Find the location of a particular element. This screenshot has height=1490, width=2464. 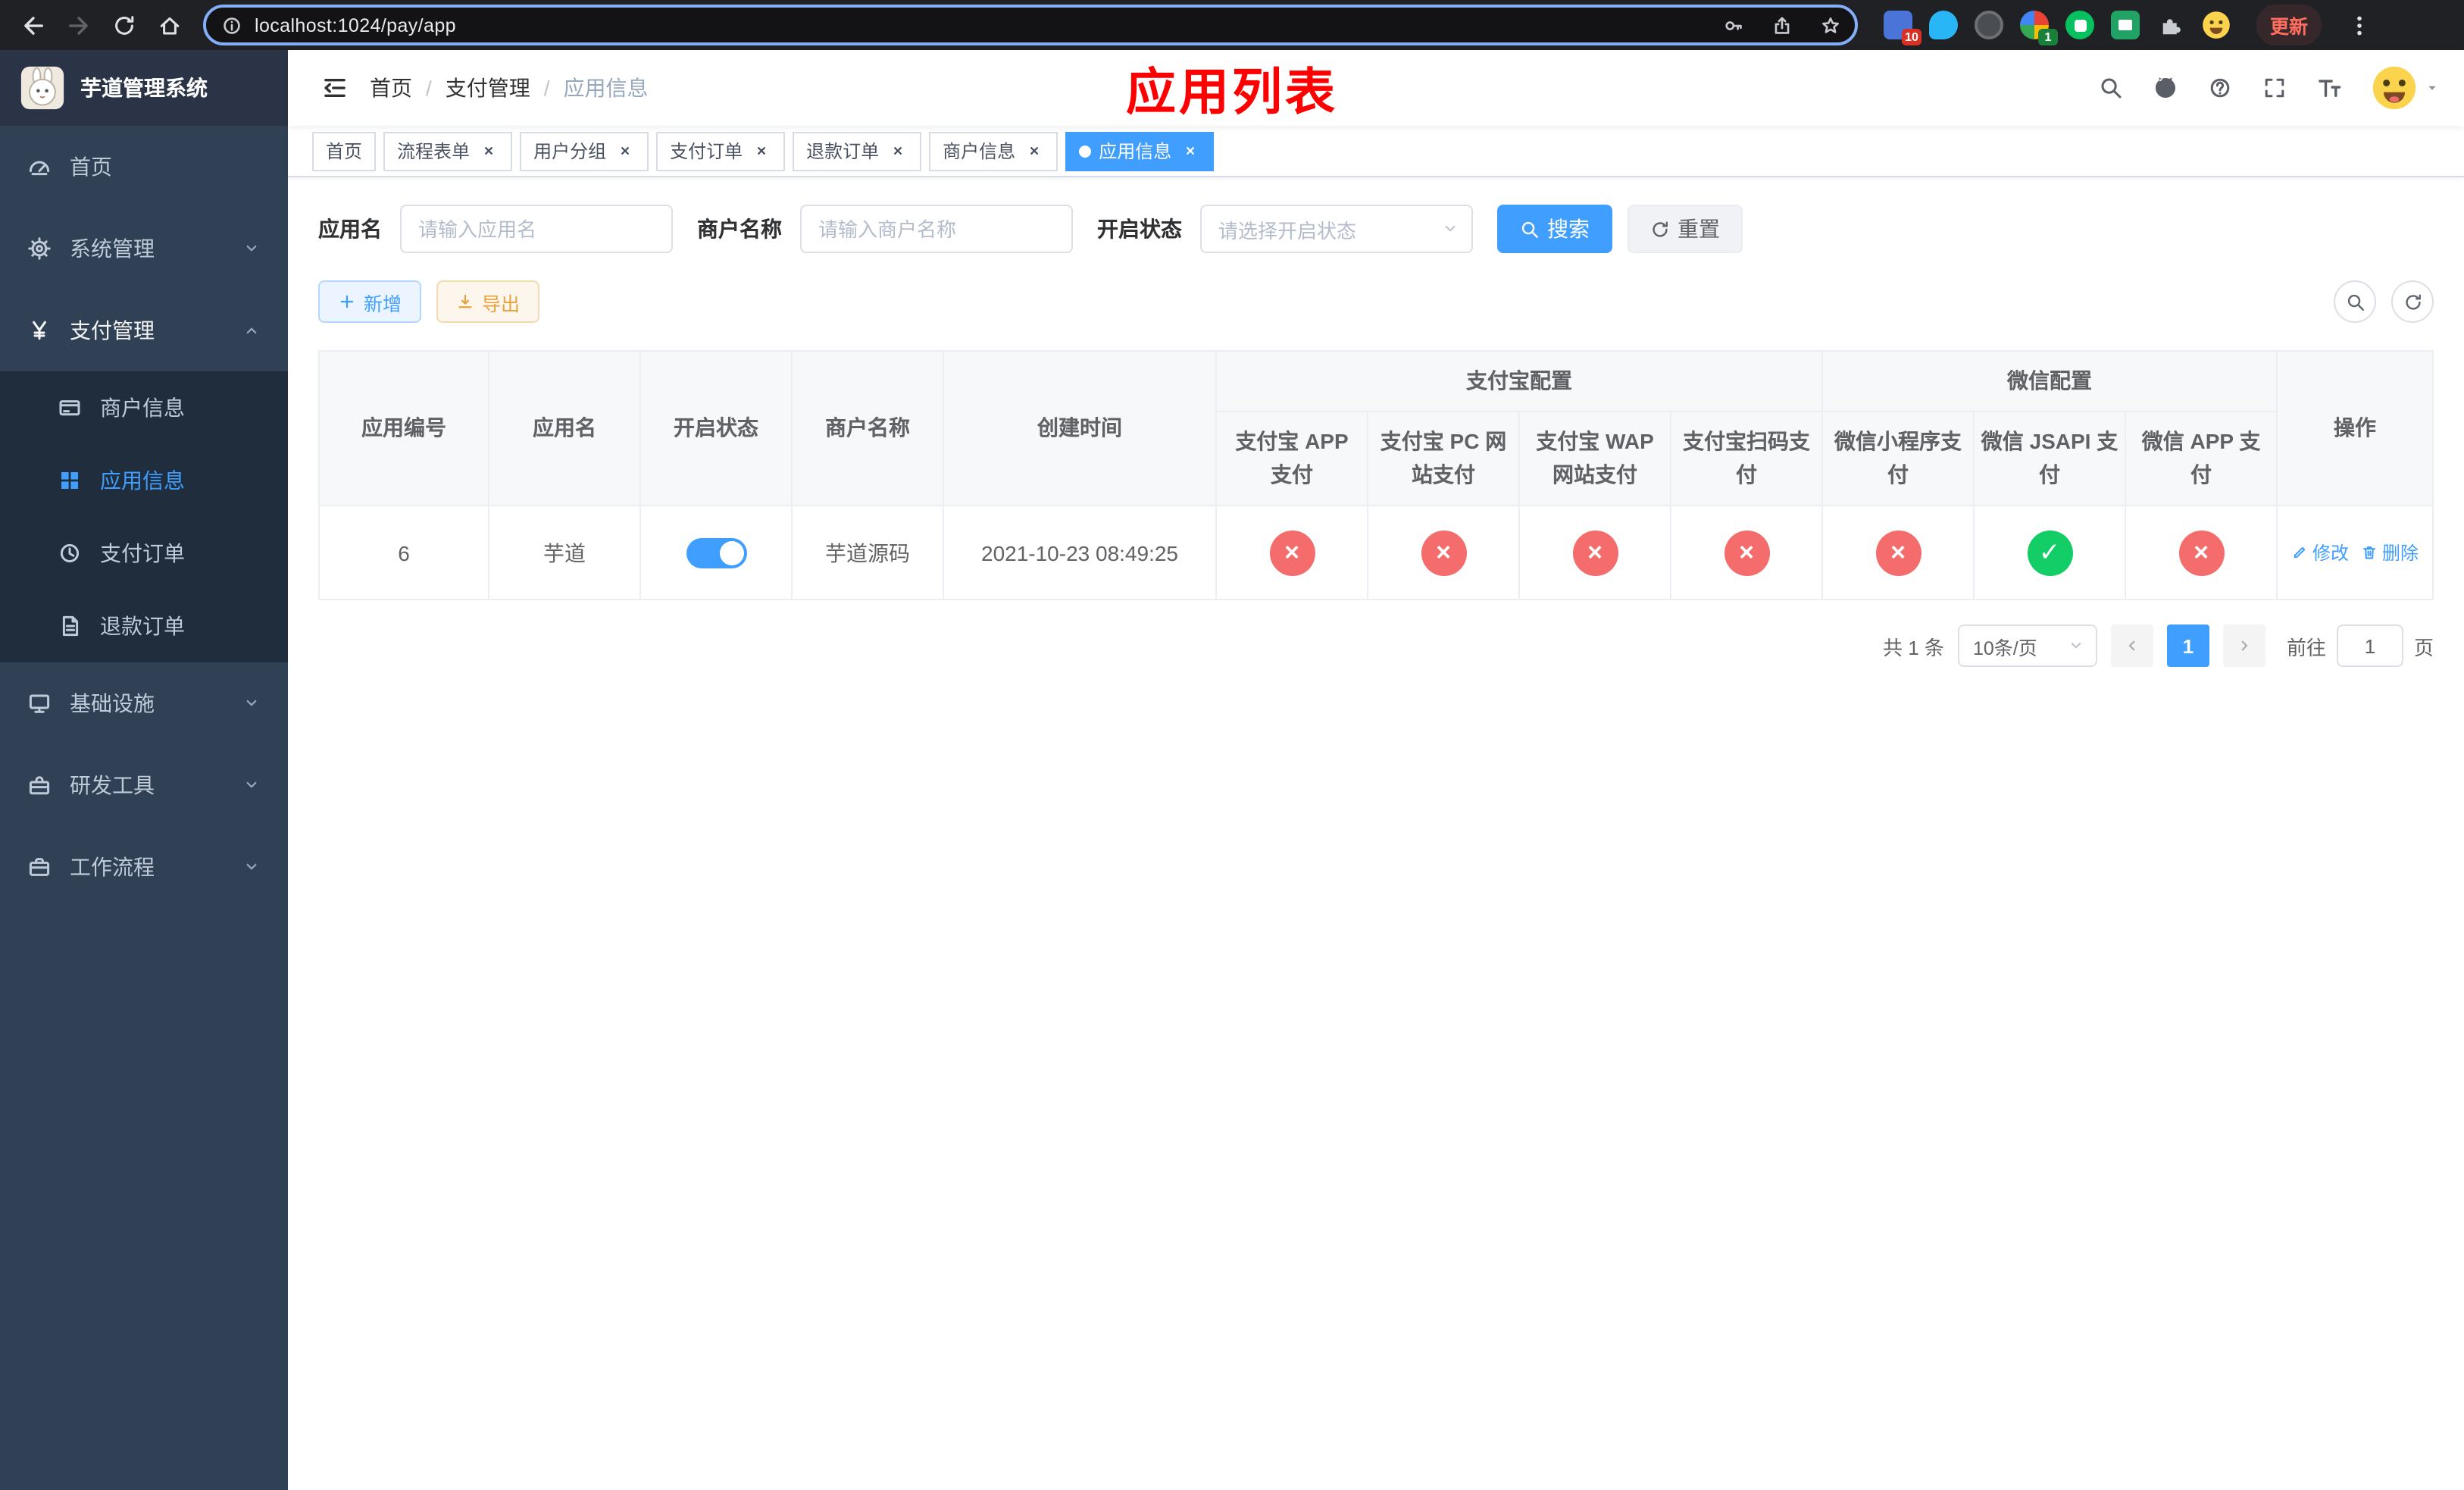

col-app-name: 应用名 is located at coordinates (564, 428).